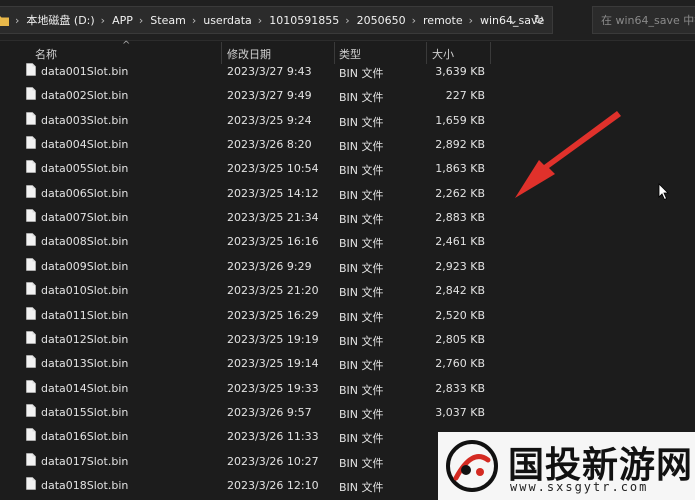 The width and height of the screenshot is (695, 500). I want to click on file-name: data001Slot.bin, so click(85, 71).